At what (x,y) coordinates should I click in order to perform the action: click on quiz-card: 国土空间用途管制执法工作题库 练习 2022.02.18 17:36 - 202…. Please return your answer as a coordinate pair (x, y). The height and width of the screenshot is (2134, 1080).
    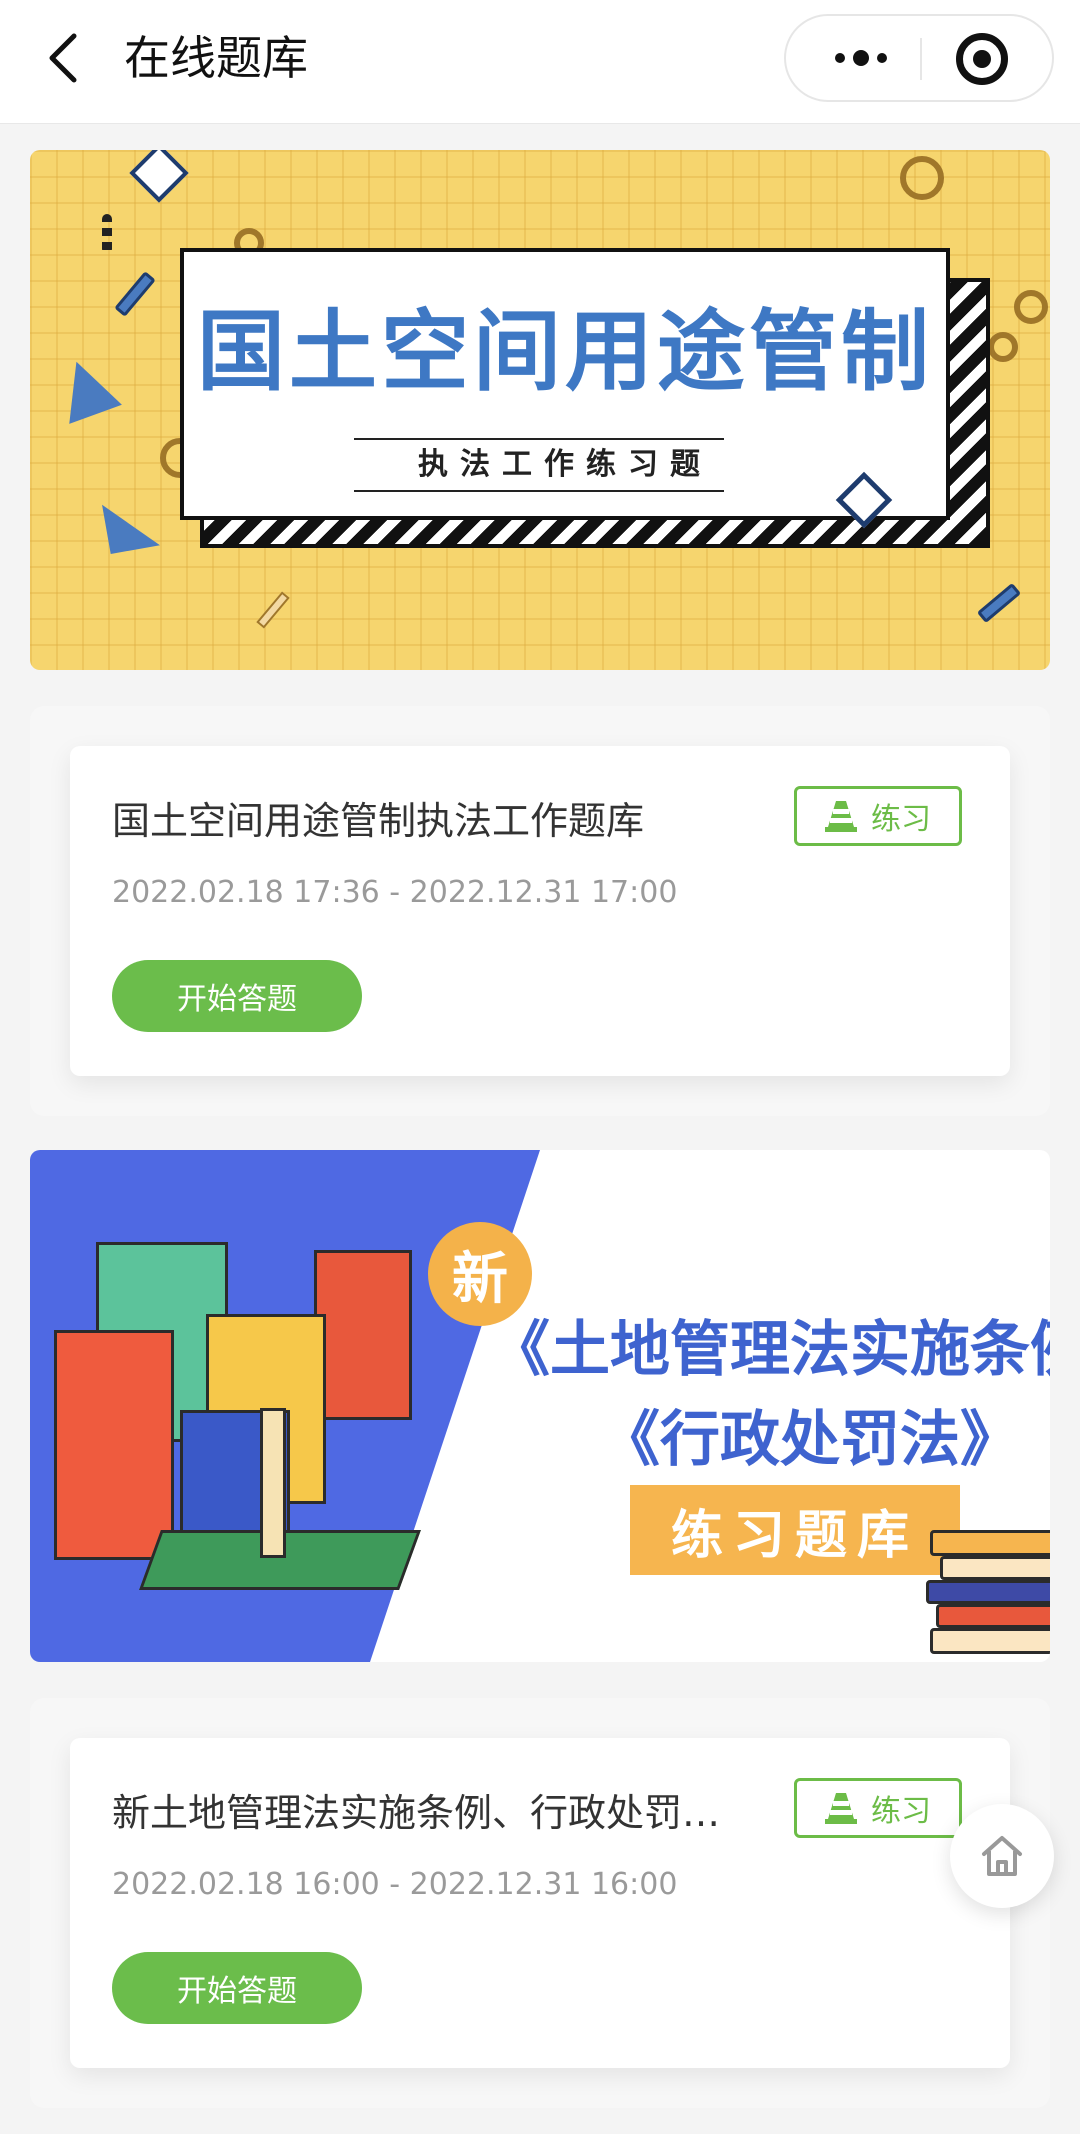
    Looking at the image, I should click on (540, 911).